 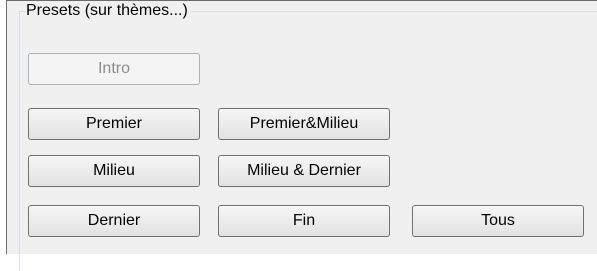 What do you see at coordinates (114, 69) in the screenshot?
I see `intro-button: Intro` at bounding box center [114, 69].